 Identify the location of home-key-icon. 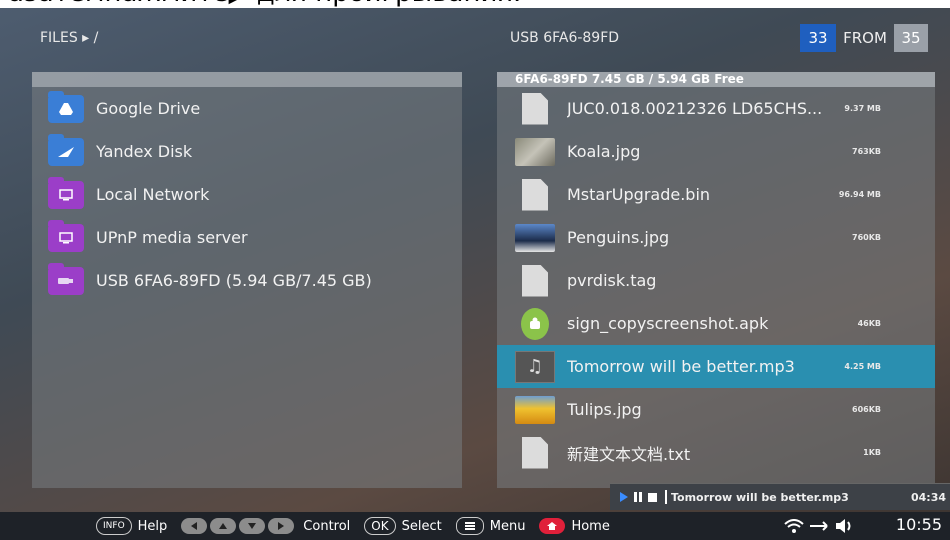
(552, 526).